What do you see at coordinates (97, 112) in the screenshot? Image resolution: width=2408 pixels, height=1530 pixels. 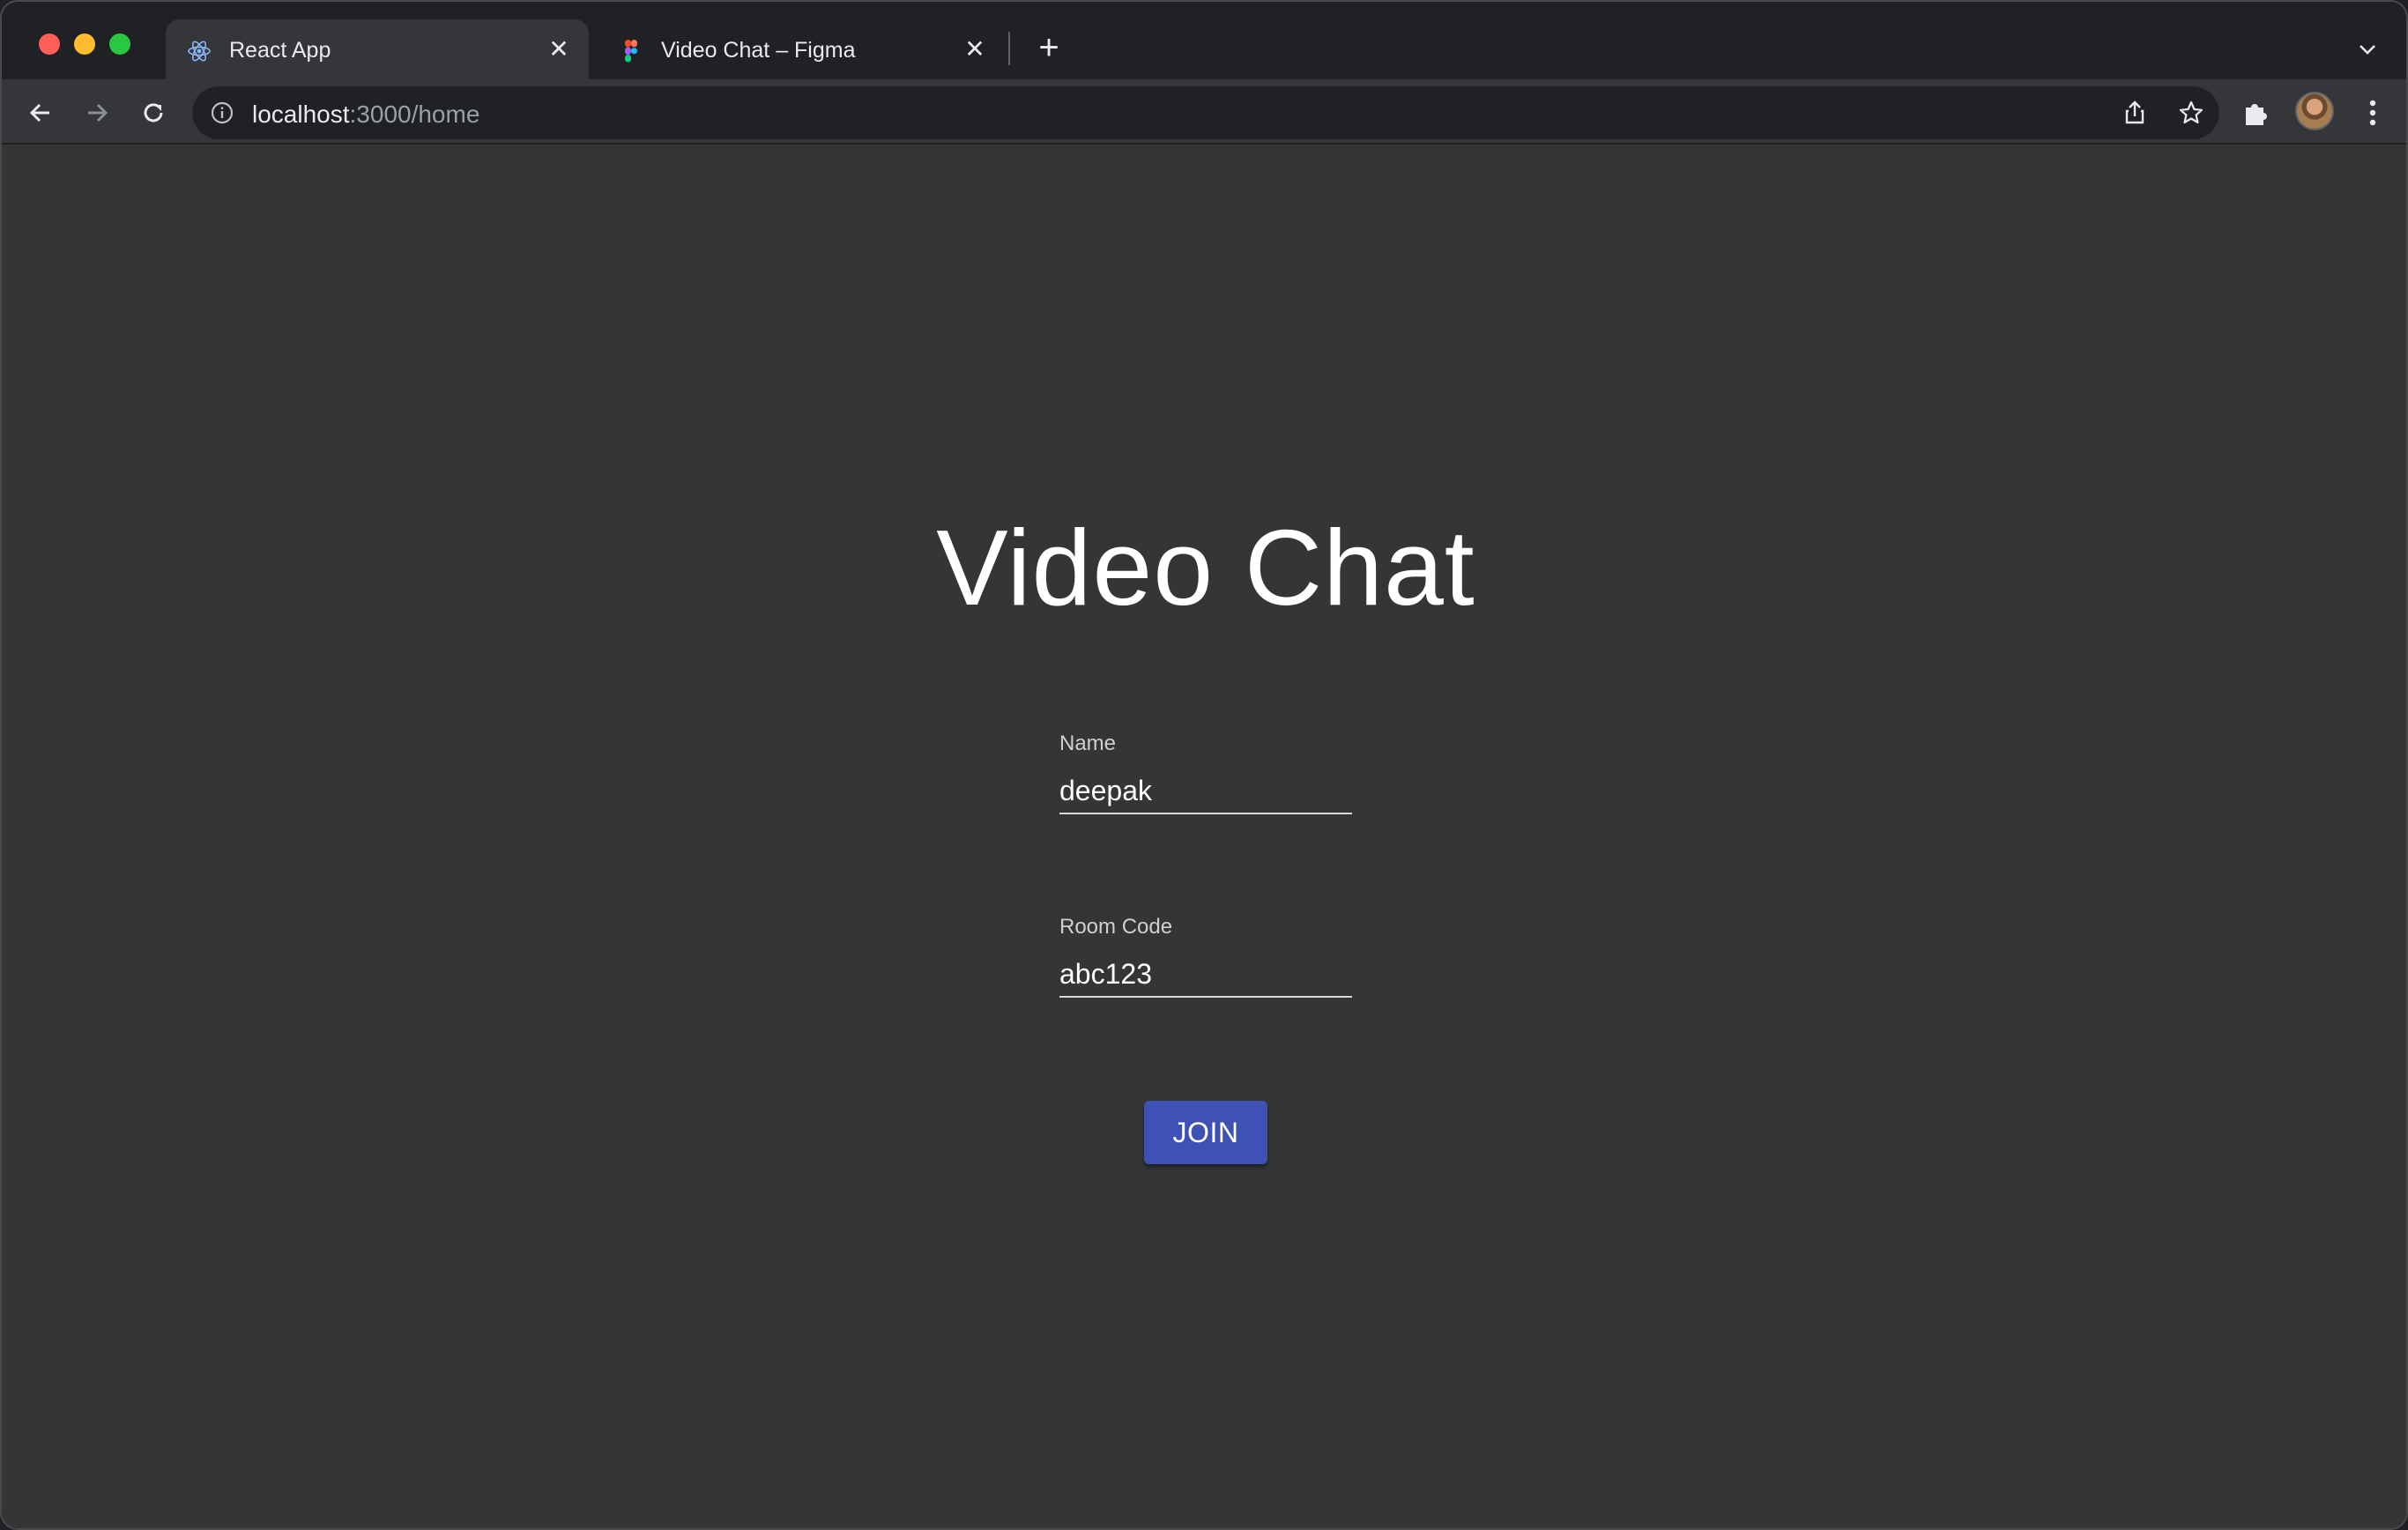 I see `forward-arrow-icon` at bounding box center [97, 112].